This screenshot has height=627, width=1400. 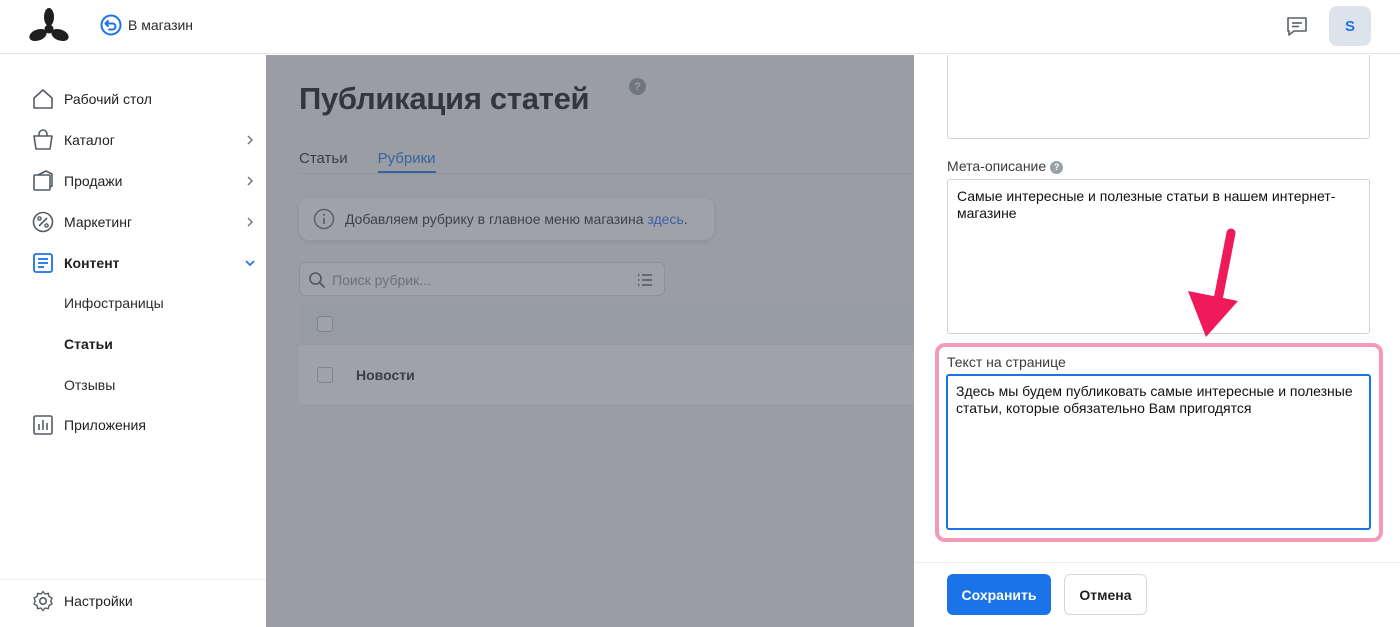 I want to click on sidebar-item-apps: Приложения, so click(x=133, y=425).